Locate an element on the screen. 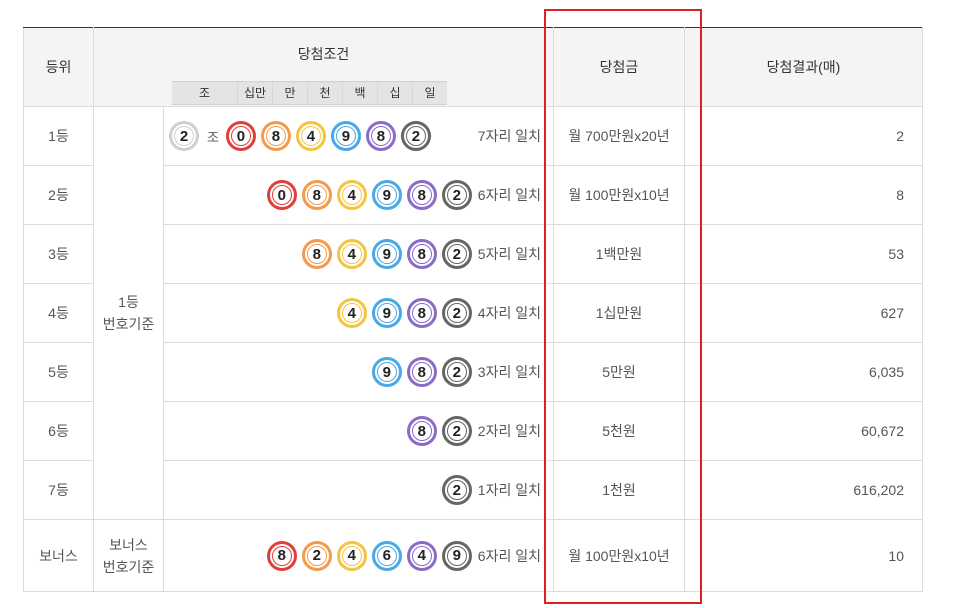 This screenshot has width=964, height=608. number-ball: 0 is located at coordinates (240, 136).